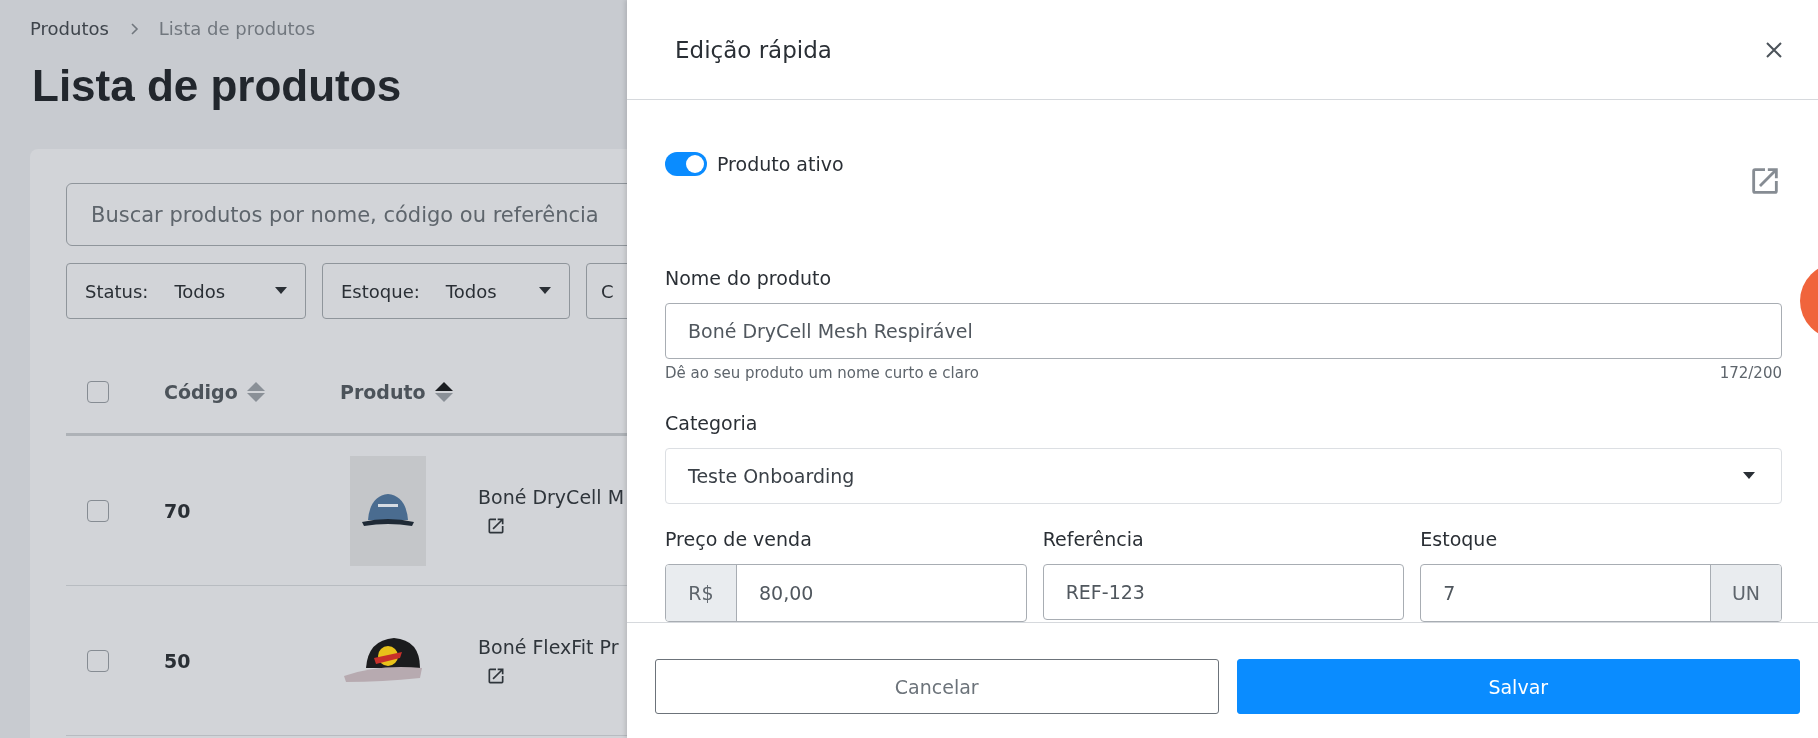 The image size is (1818, 738). I want to click on field-label: Preço de venda, so click(739, 539).